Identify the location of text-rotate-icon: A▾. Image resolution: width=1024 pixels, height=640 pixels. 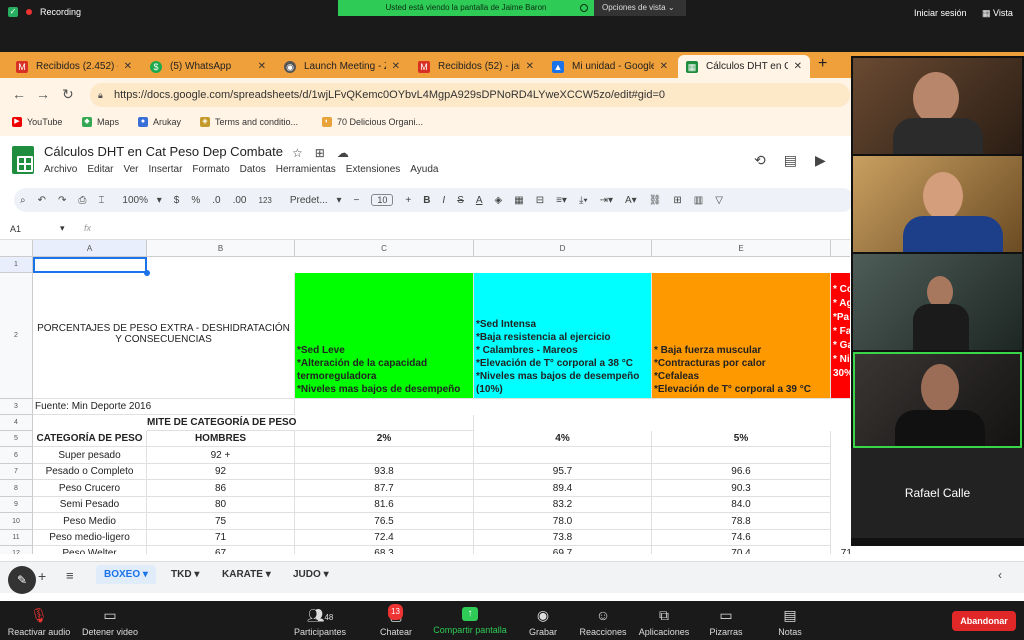
(631, 200).